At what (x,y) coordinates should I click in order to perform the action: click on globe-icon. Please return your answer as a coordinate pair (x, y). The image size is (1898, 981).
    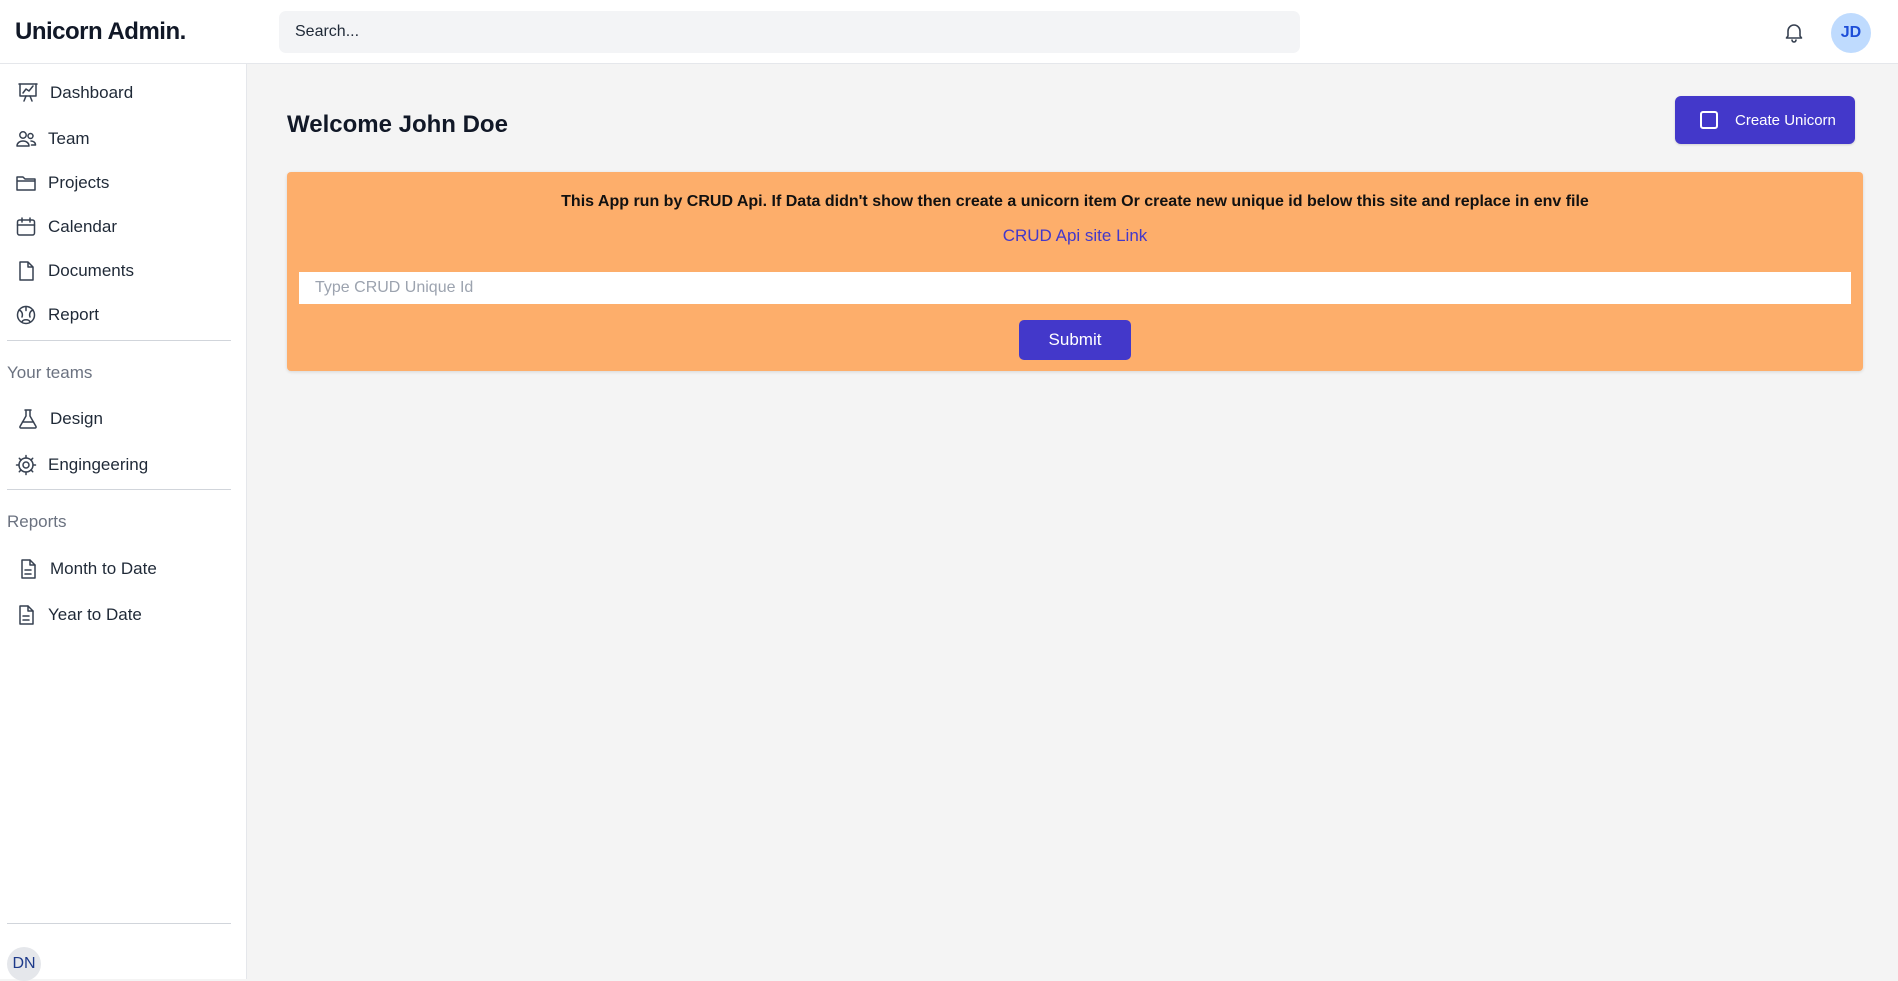
    Looking at the image, I should click on (26, 315).